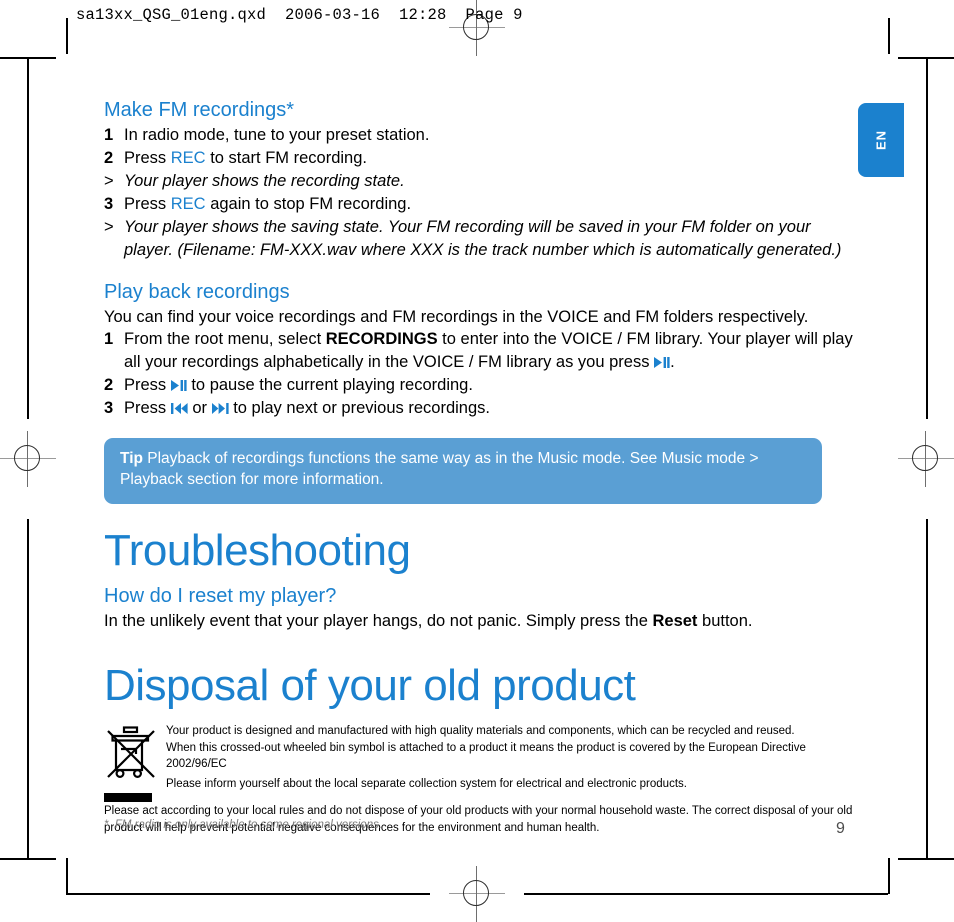 The height and width of the screenshot is (922, 954). I want to click on step-text: Press REC to start FM recording., so click(489, 158).